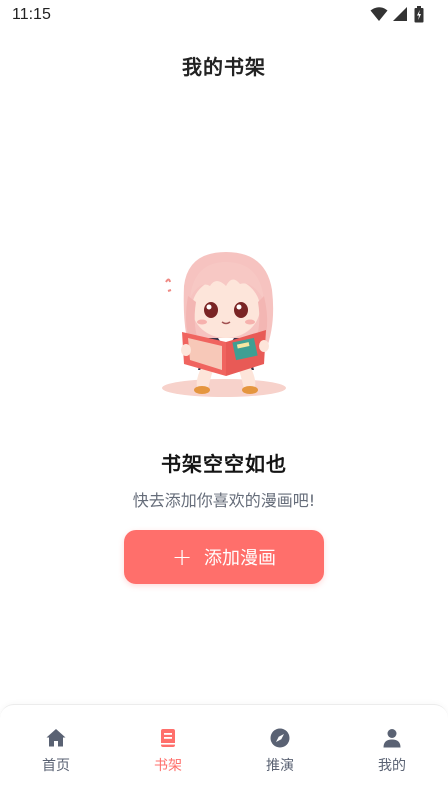 This screenshot has width=448, height=797. I want to click on page-title: 我的书架, so click(224, 67).